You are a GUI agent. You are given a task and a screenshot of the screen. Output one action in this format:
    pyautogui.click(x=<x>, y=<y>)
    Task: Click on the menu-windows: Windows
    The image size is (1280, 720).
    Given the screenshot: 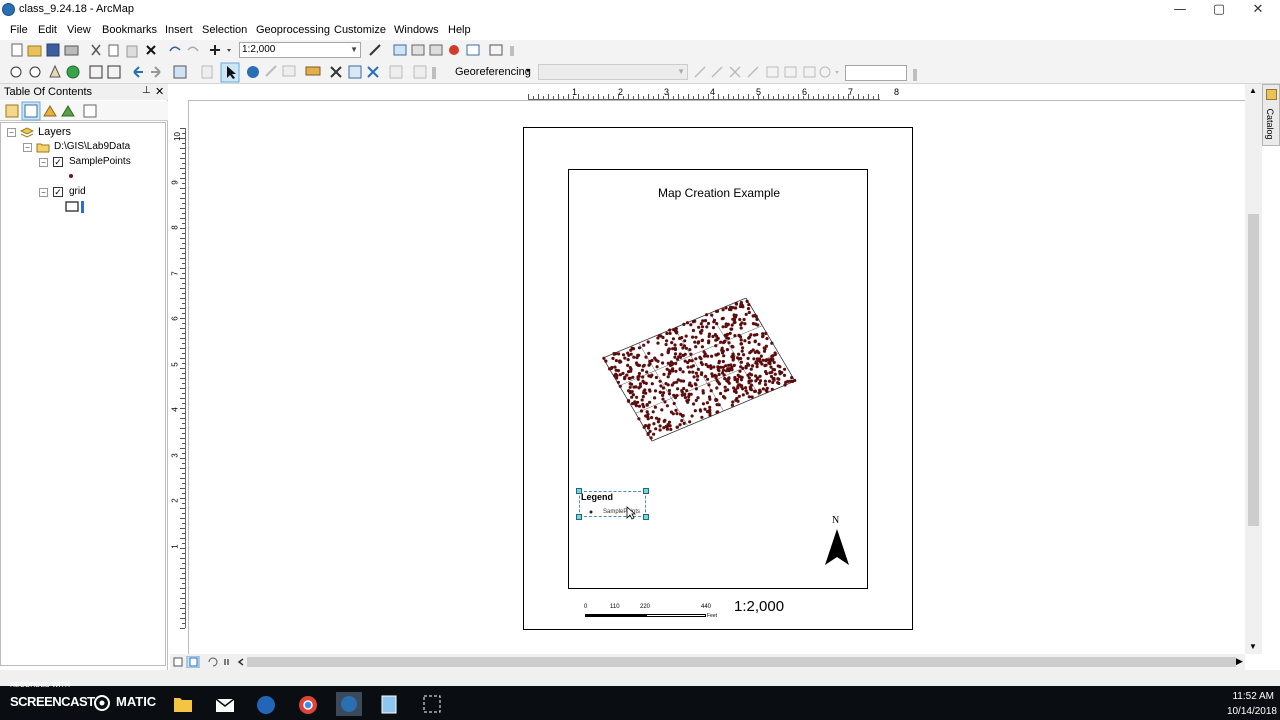 What is the action you would take?
    pyautogui.click(x=416, y=30)
    